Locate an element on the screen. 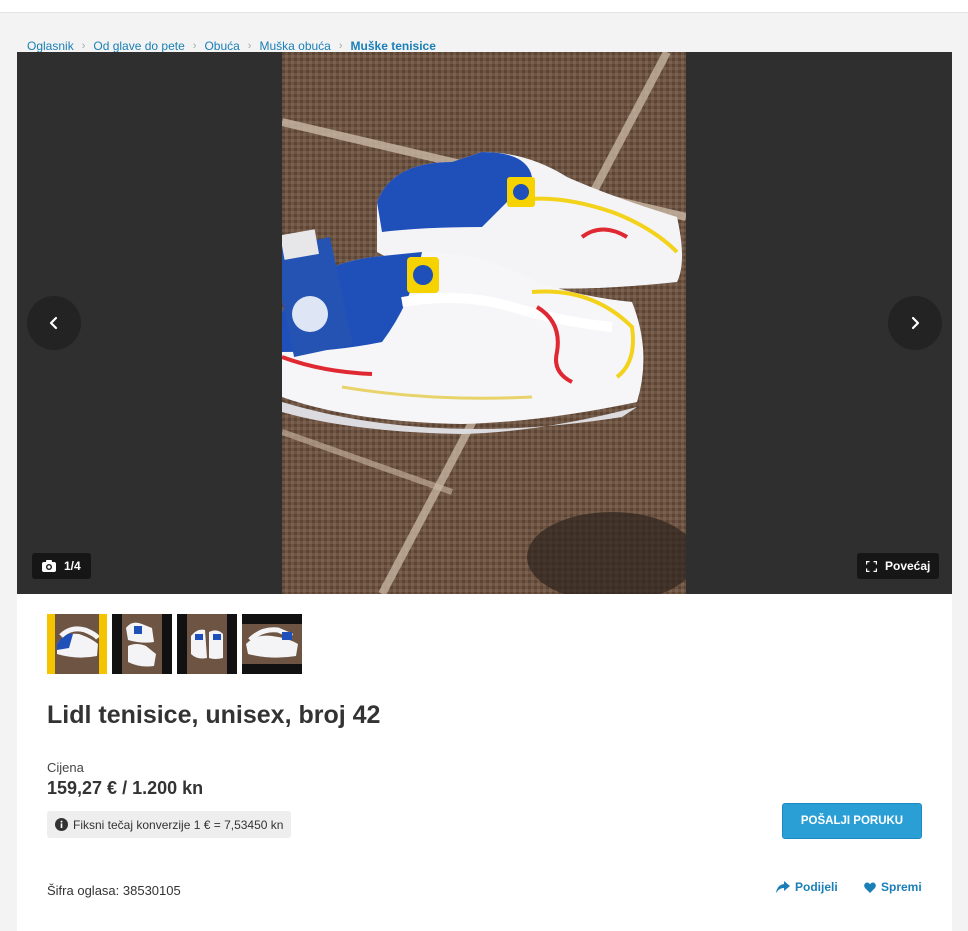 This screenshot has width=968, height=931. breadcrumb-item-od-glave-do-pete: Od glave do pete is located at coordinates (138, 46).